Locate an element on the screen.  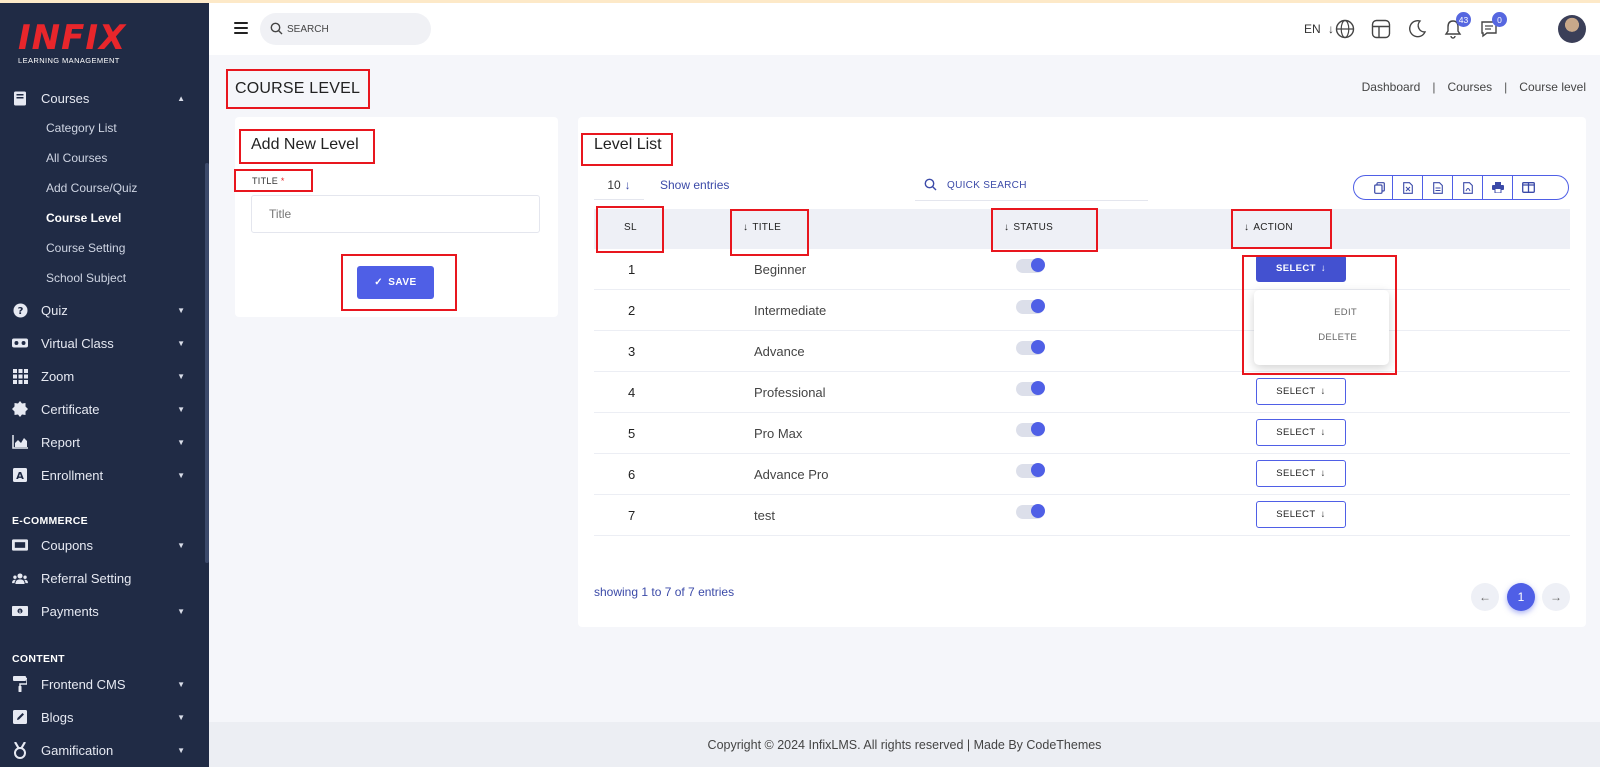
showing-entries-text: showing 1 to 7 of 7 entries is located at coordinates (664, 592).